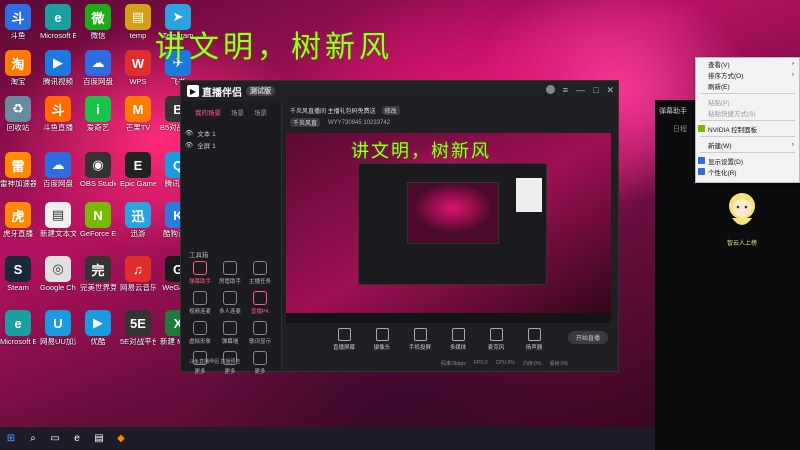 The width and height of the screenshot is (800, 450). I want to click on toolbox-item: 弹幕墙, so click(230, 333).